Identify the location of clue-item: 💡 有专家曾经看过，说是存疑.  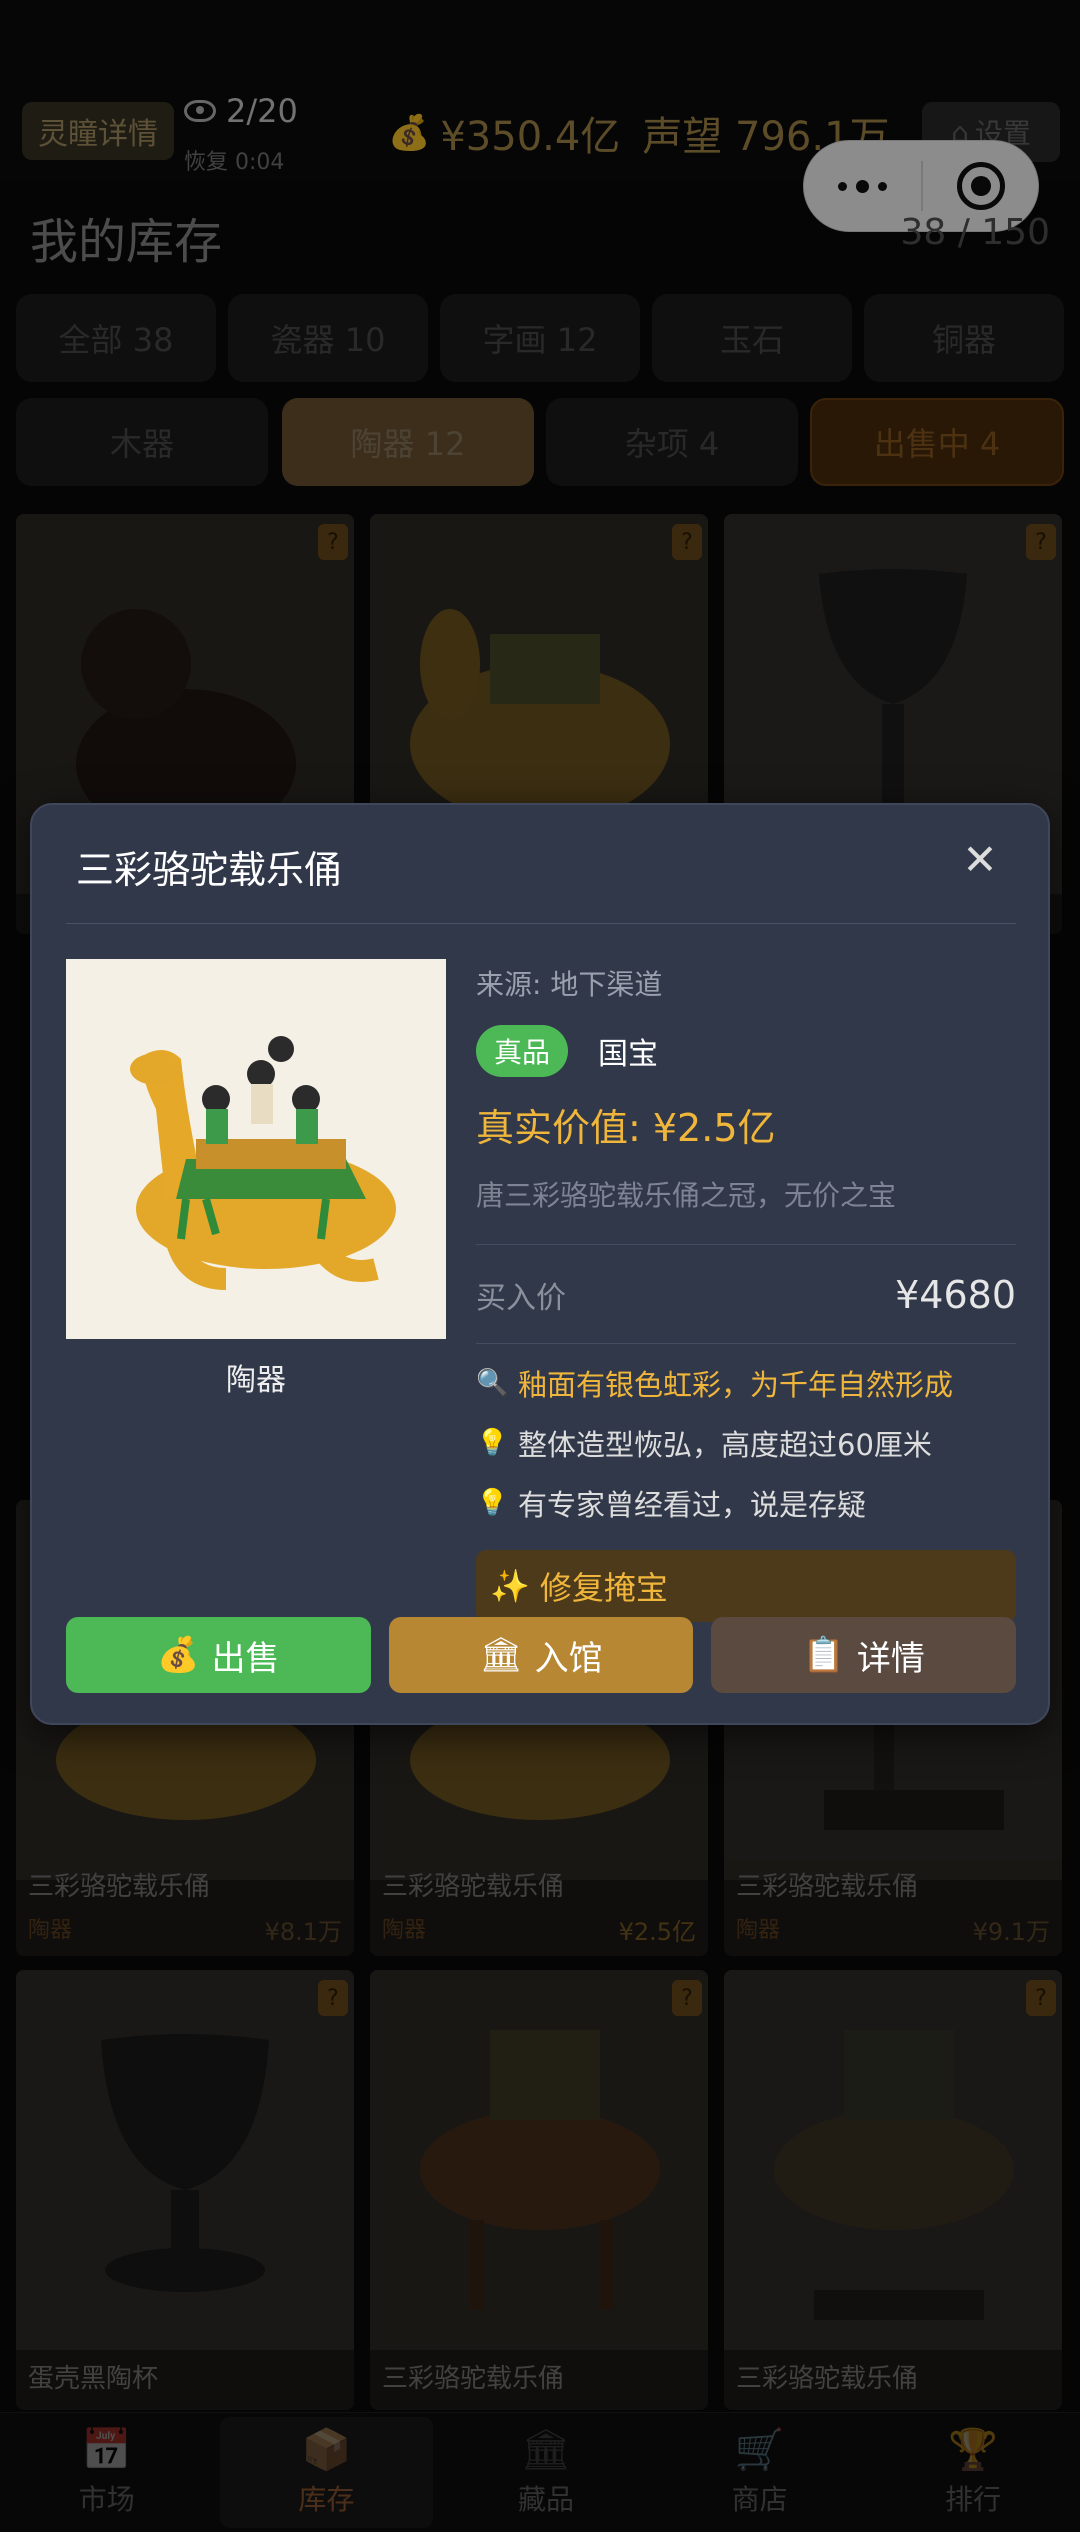
(746, 1503).